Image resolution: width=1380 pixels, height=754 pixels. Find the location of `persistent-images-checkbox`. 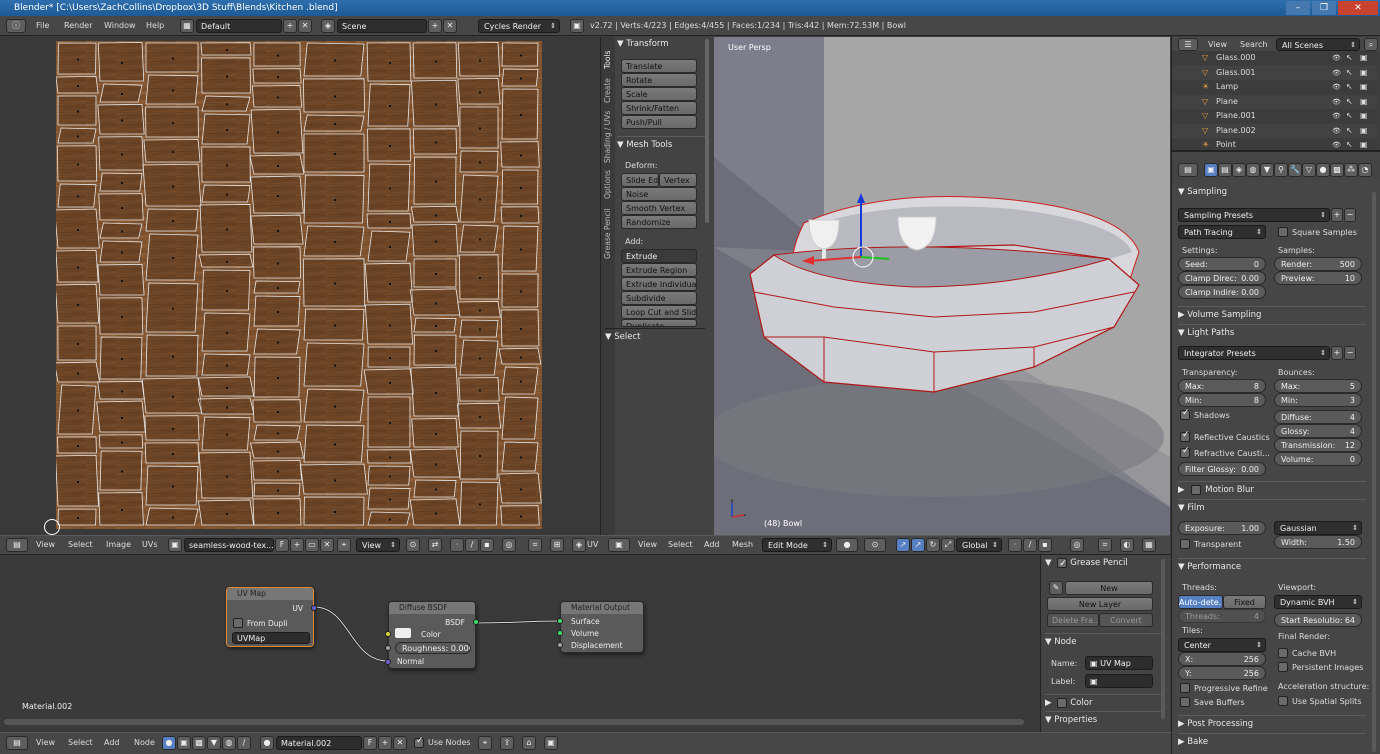

persistent-images-checkbox is located at coordinates (1283, 667).